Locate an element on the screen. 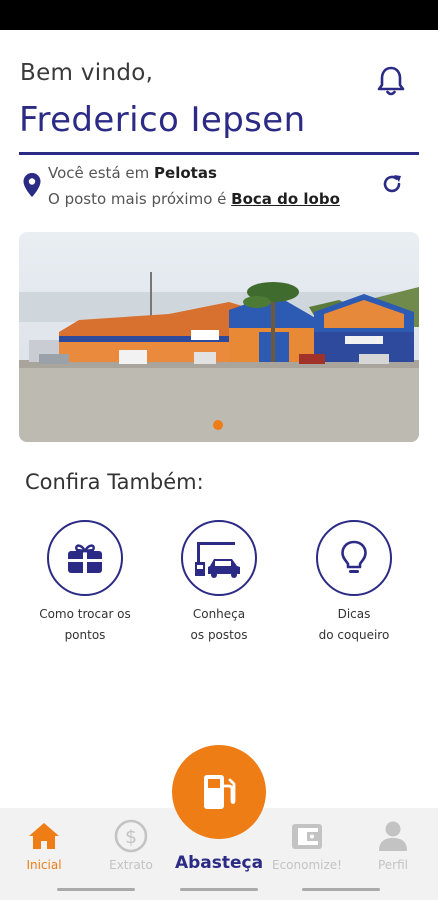  refresh-location-button is located at coordinates (392, 184).